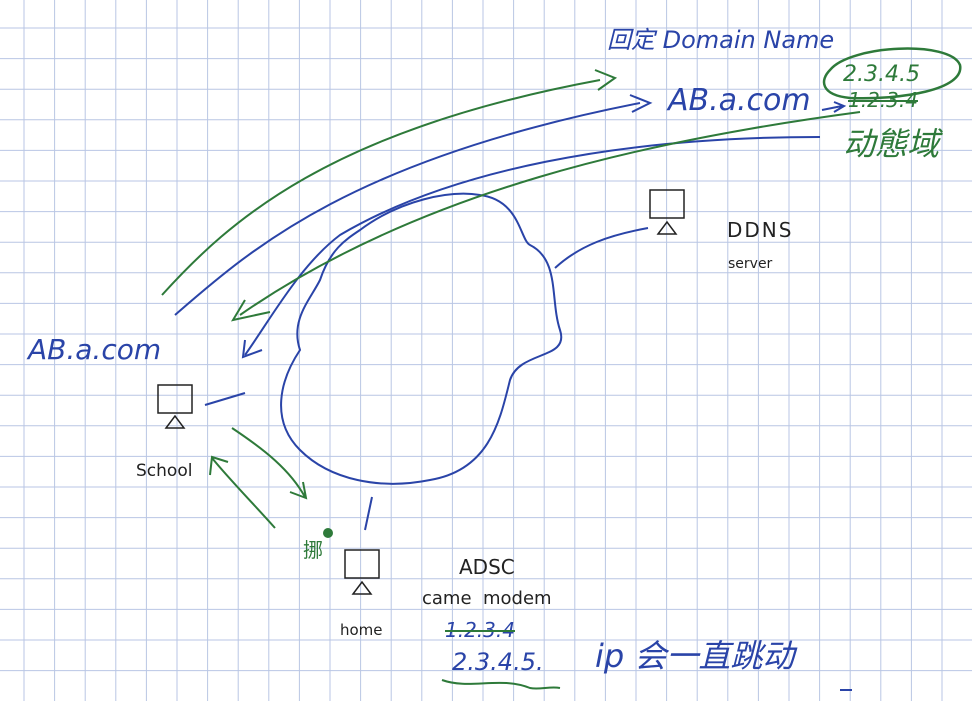 This screenshot has height=701, width=972. Describe the element at coordinates (498, 662) in the screenshot. I see `home-ip-new: 2.3.4.5.` at that location.